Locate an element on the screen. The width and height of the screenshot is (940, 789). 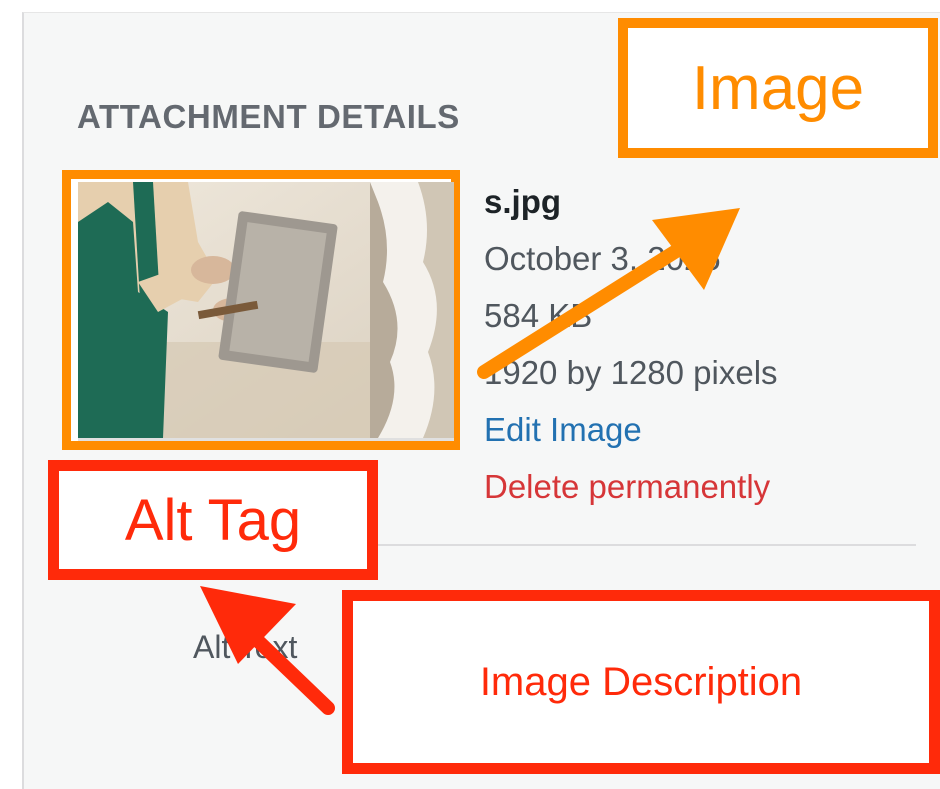
attachment-filename: s.jpg is located at coordinates (523, 201).